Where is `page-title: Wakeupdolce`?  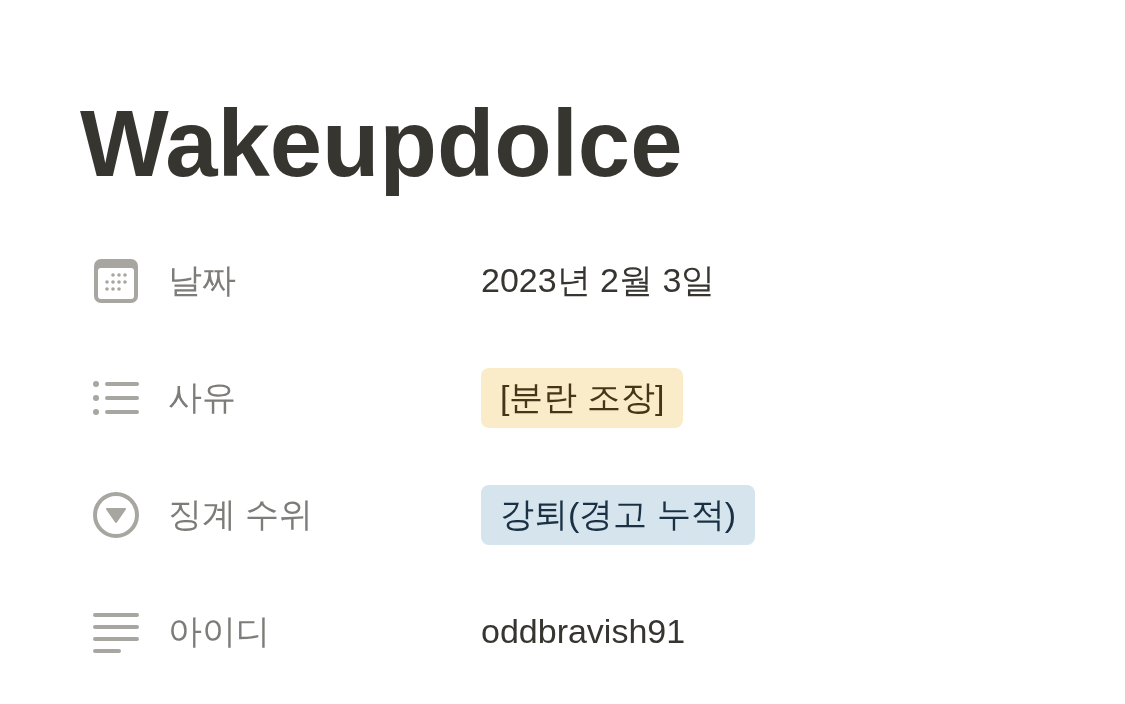
page-title: Wakeupdolce is located at coordinates (381, 144).